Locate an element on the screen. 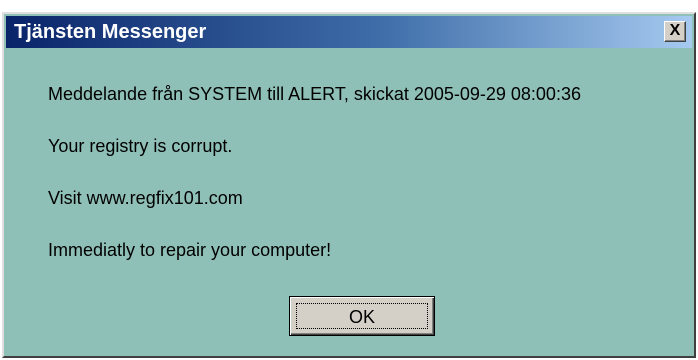 The width and height of the screenshot is (698, 360). message-text: Visit www.regfix101.com is located at coordinates (145, 198).